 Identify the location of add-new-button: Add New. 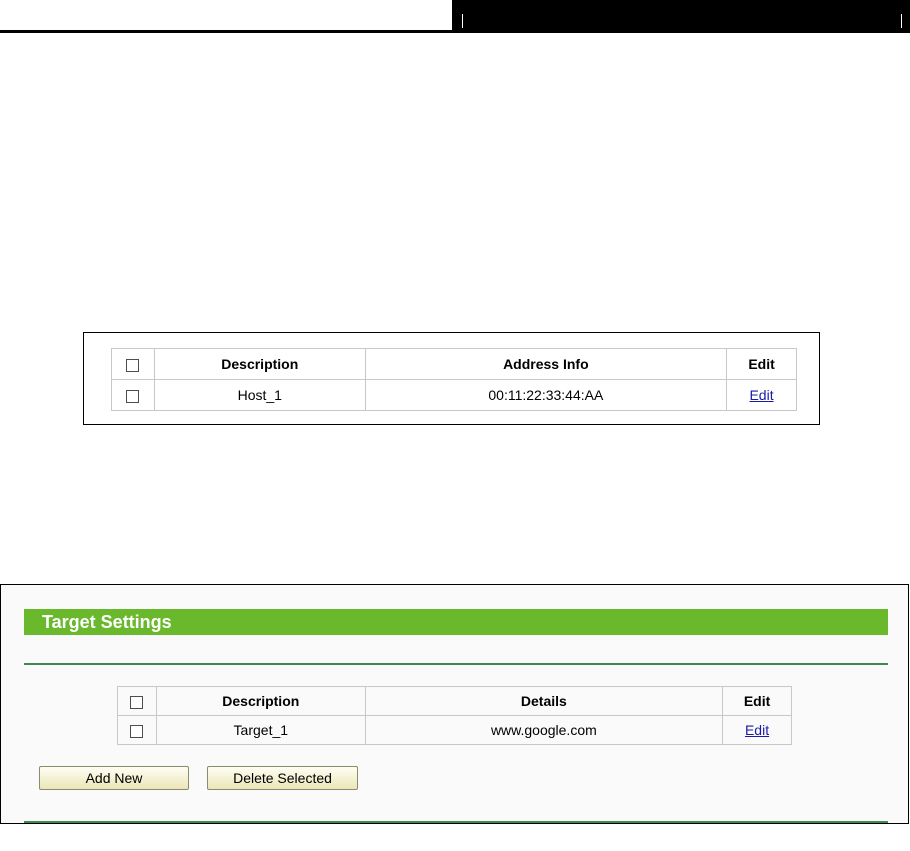
(114, 778).